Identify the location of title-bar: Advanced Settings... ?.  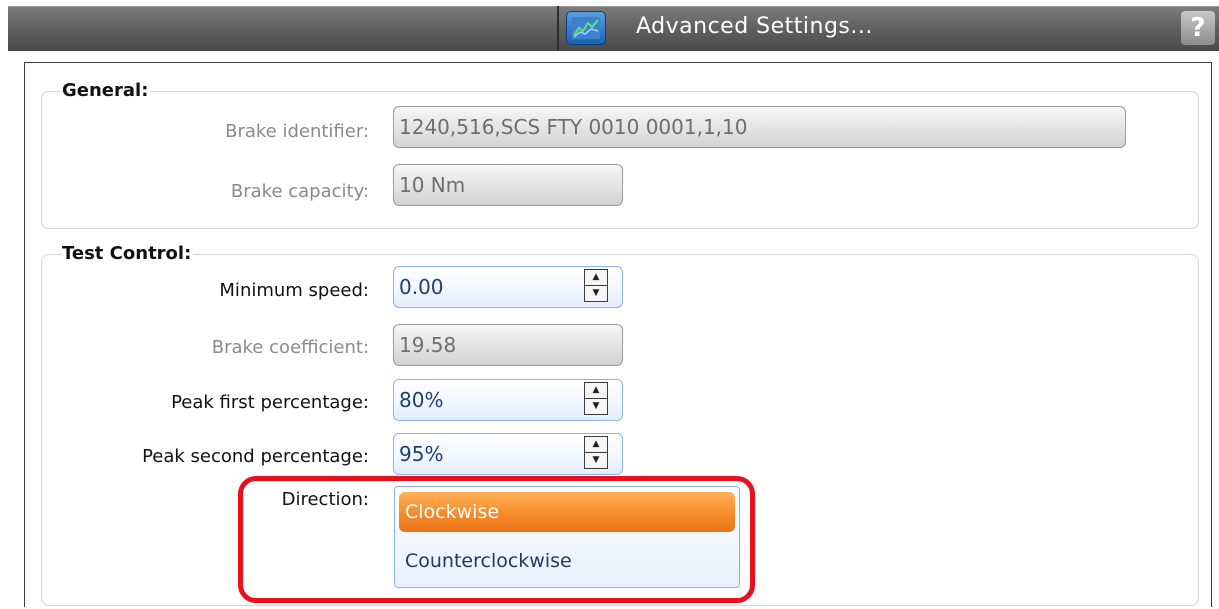
(609, 28).